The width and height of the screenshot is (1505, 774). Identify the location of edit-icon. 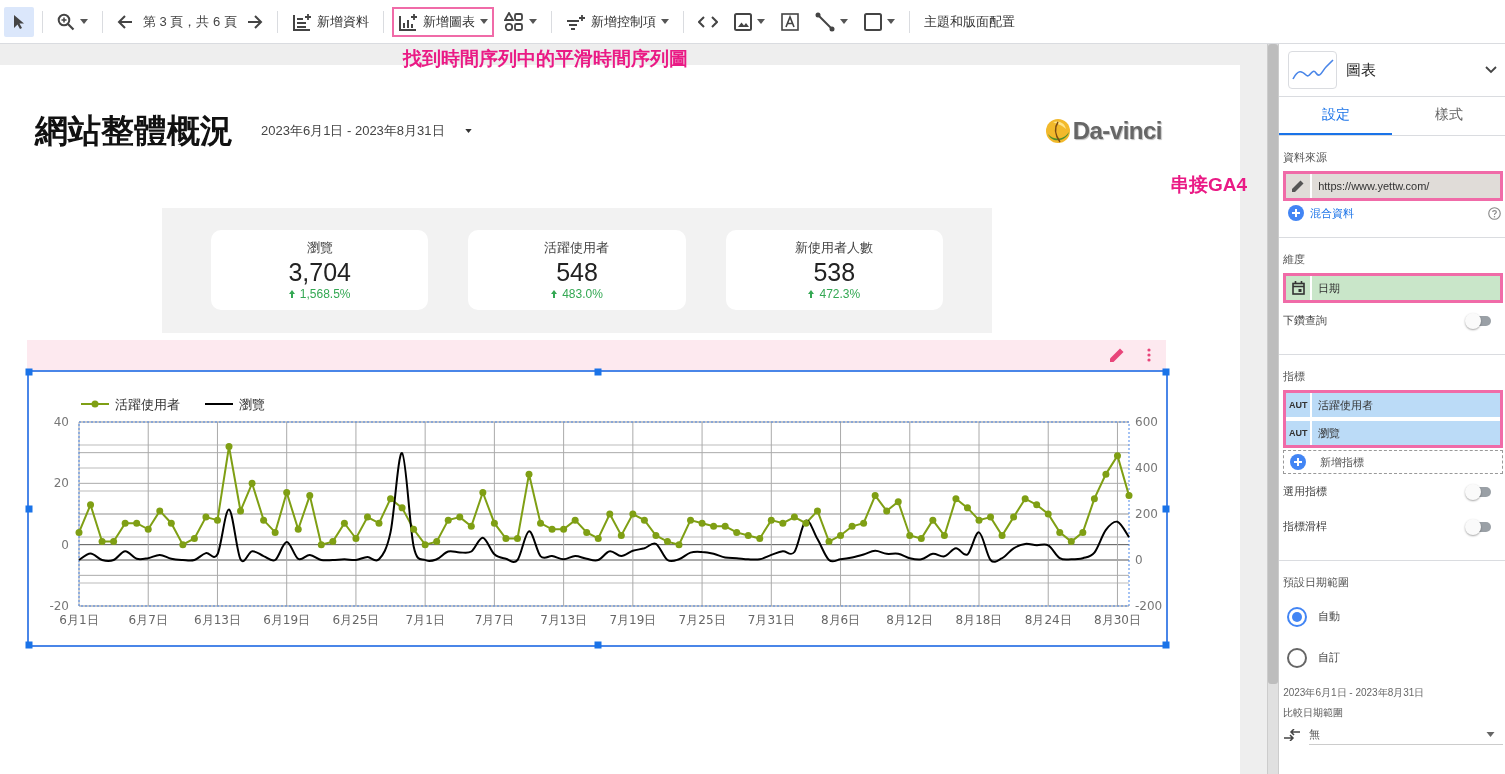
(1117, 355).